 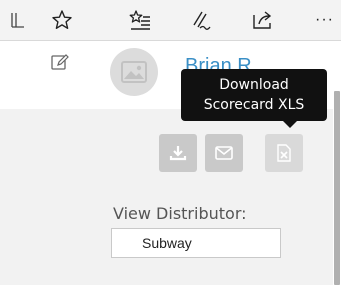 I want to click on page-scrollbar, so click(x=337, y=163).